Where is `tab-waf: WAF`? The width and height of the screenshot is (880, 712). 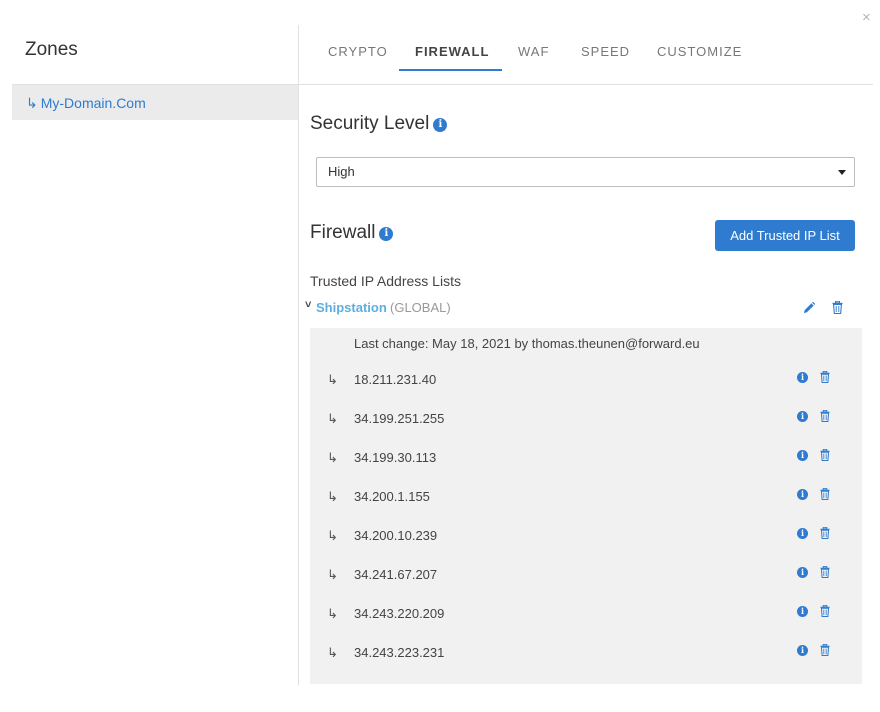
tab-waf: WAF is located at coordinates (533, 51).